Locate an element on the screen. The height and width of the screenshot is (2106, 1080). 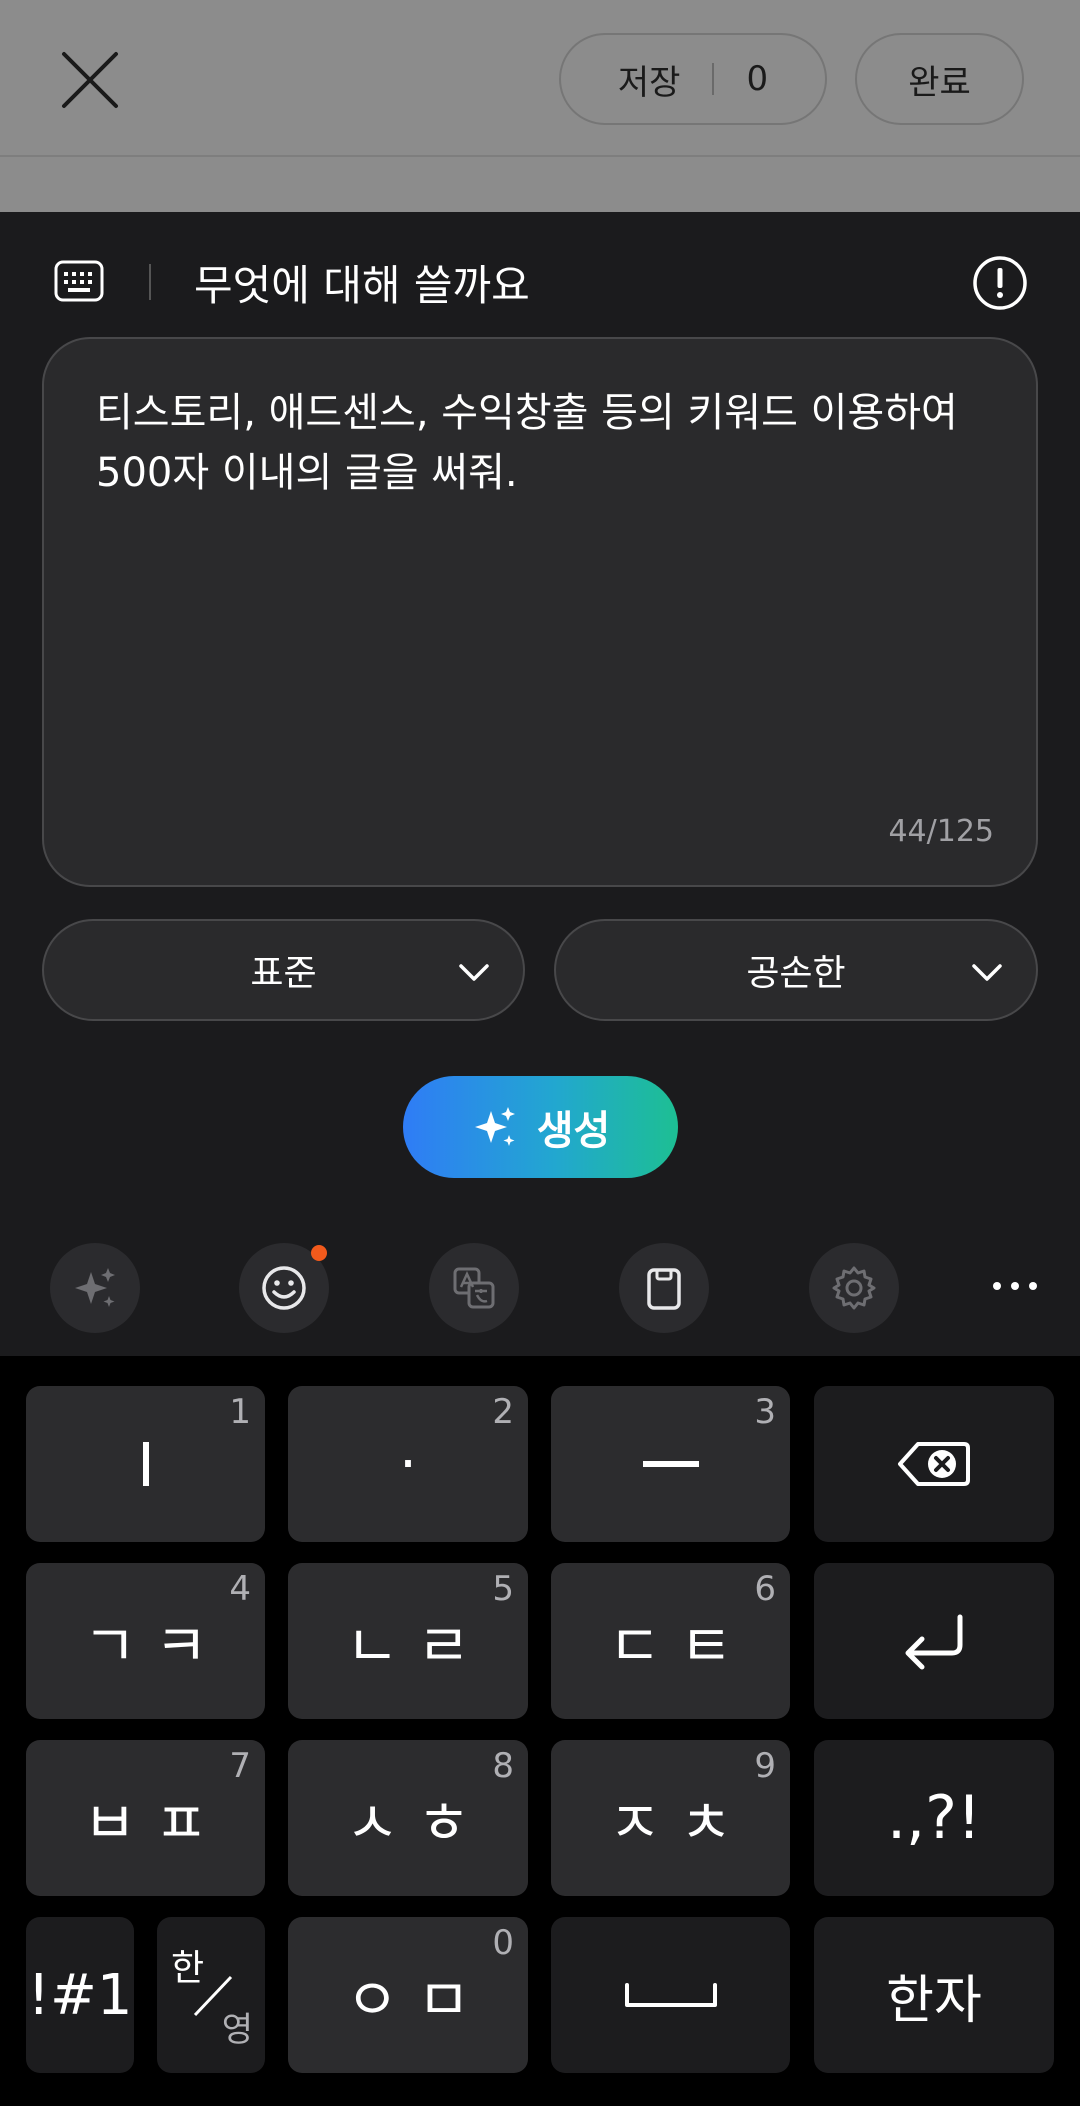
lang-switch-key: 한 영 is located at coordinates (211, 1995).